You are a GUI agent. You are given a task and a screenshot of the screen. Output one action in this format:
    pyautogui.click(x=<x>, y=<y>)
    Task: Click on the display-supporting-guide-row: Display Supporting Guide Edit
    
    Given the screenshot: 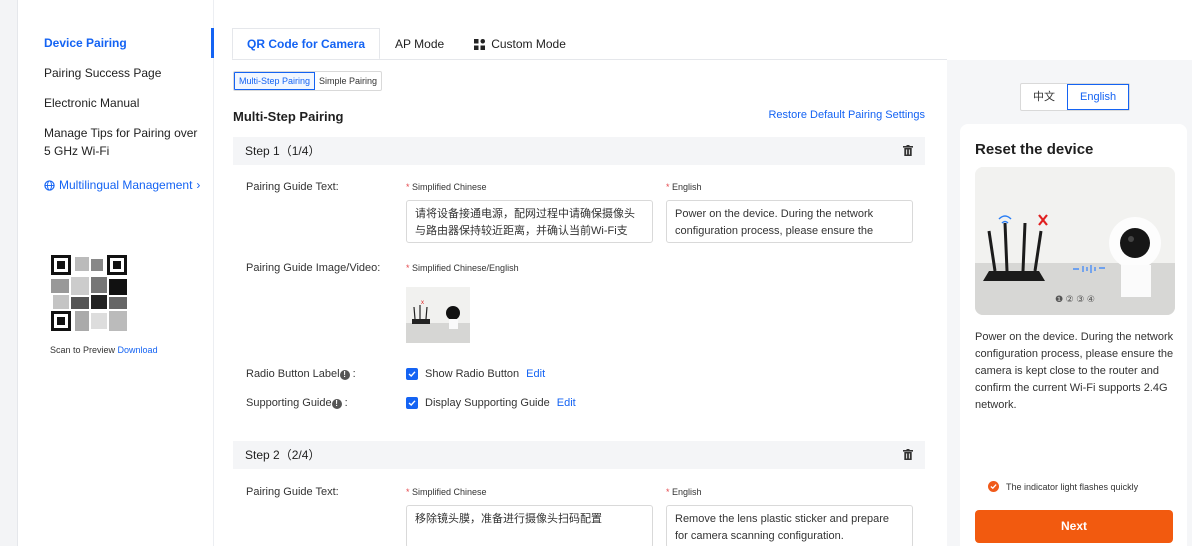 What is the action you would take?
    pyautogui.click(x=491, y=403)
    